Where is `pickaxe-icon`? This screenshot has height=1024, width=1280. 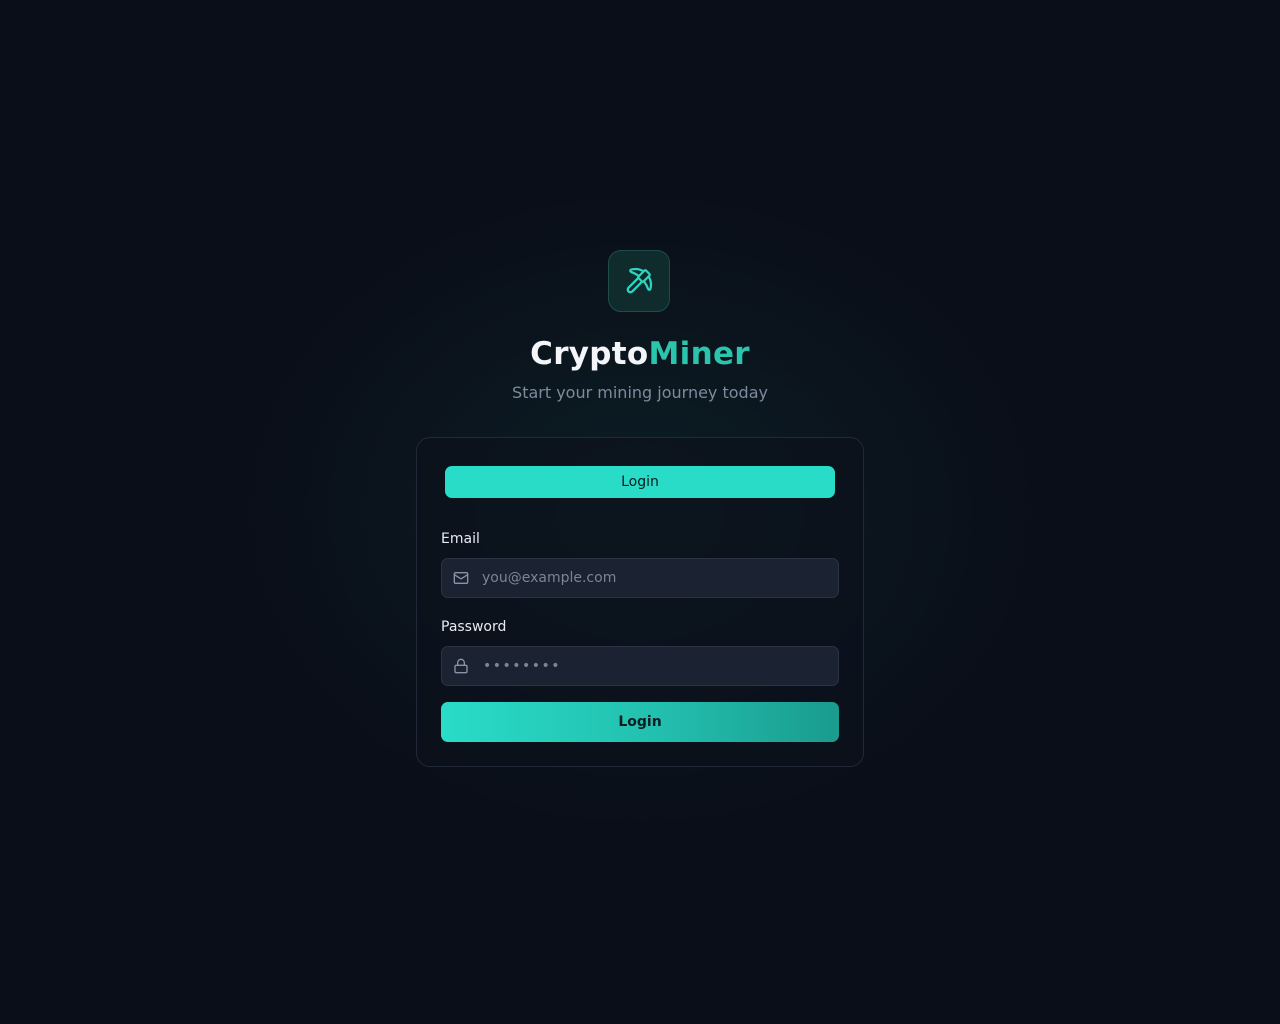
pickaxe-icon is located at coordinates (639, 280).